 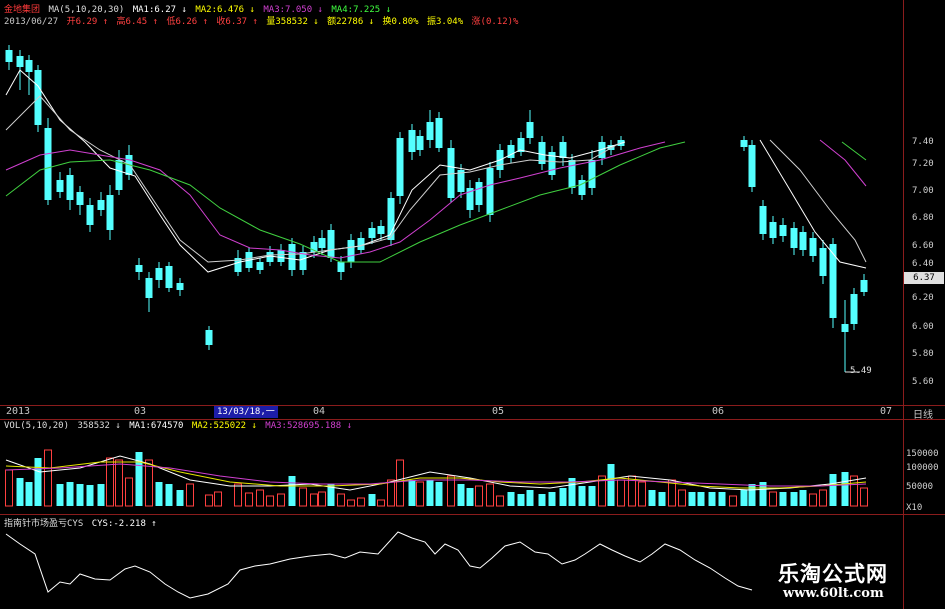 What do you see at coordinates (922, 468) in the screenshot?
I see `volume-tick: 100000` at bounding box center [922, 468].